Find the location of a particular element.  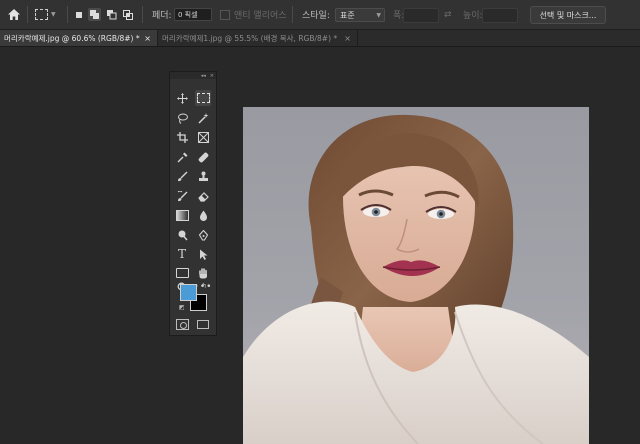

home-icon is located at coordinates (15, 14).